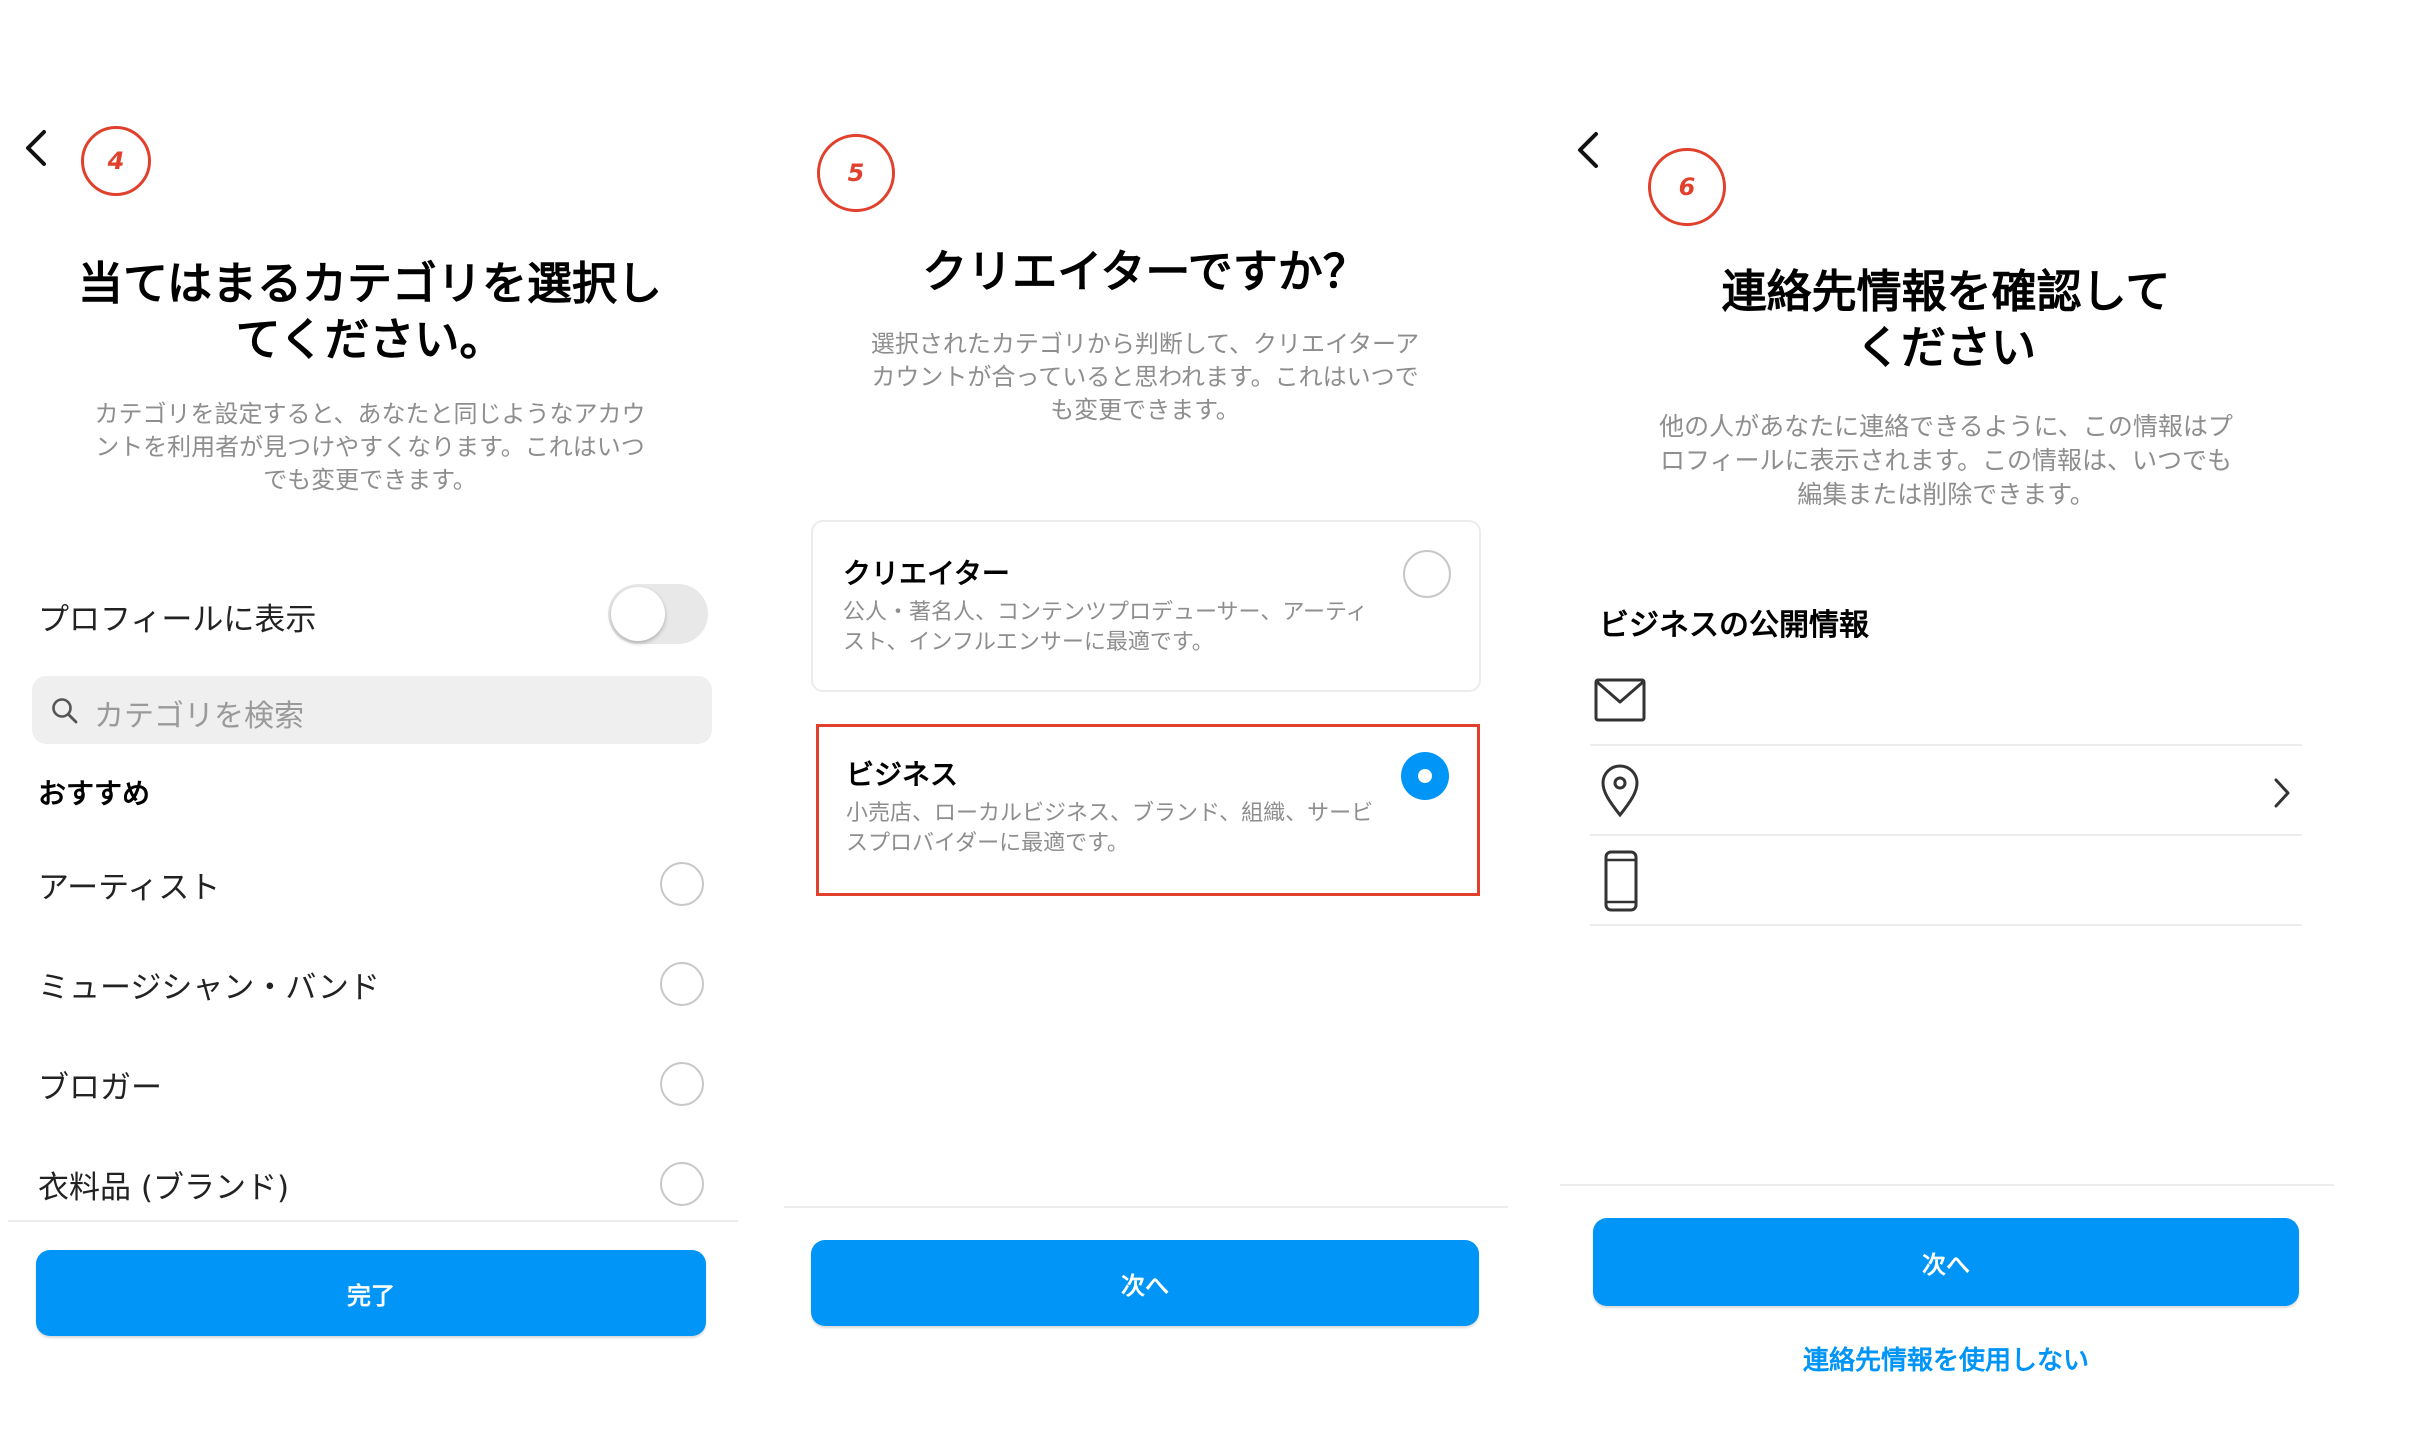 The height and width of the screenshot is (1442, 2420). What do you see at coordinates (116, 161) in the screenshot?
I see `step-marker-4: 4` at bounding box center [116, 161].